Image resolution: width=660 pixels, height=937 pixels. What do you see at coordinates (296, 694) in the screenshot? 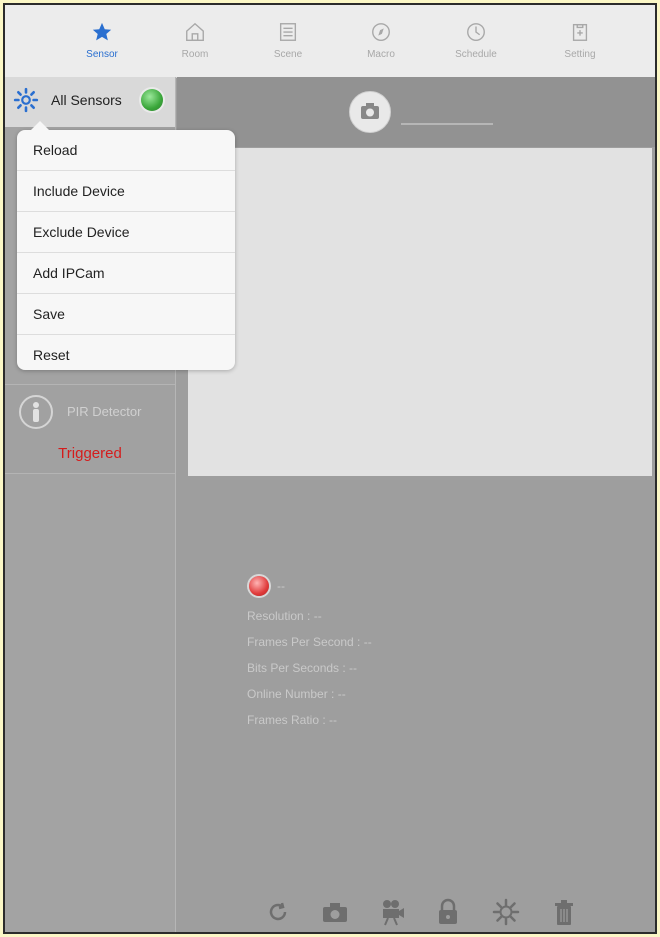
I see `online-number-text: Online Number : --` at bounding box center [296, 694].